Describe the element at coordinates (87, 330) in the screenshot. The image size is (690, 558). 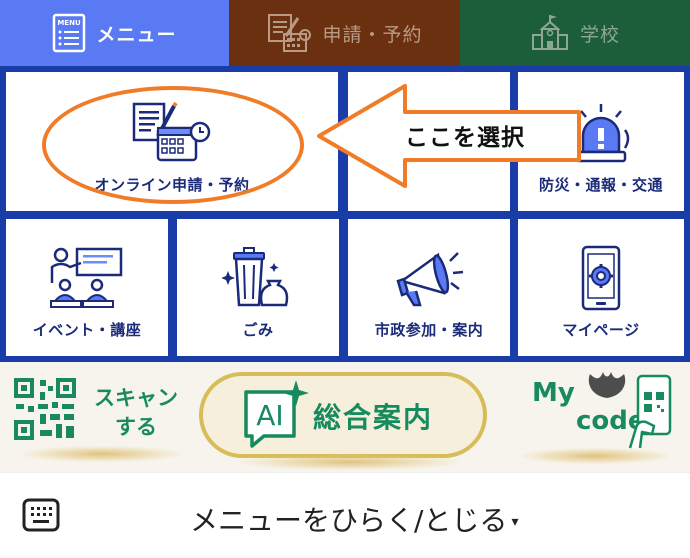
I see `menu-item-label: イベント・講座` at that location.